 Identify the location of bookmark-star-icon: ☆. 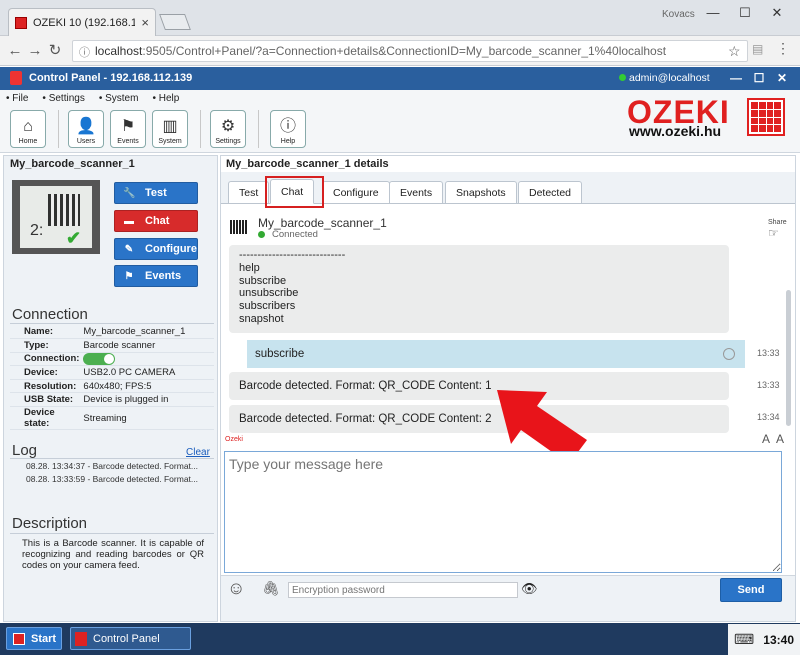
(734, 51).